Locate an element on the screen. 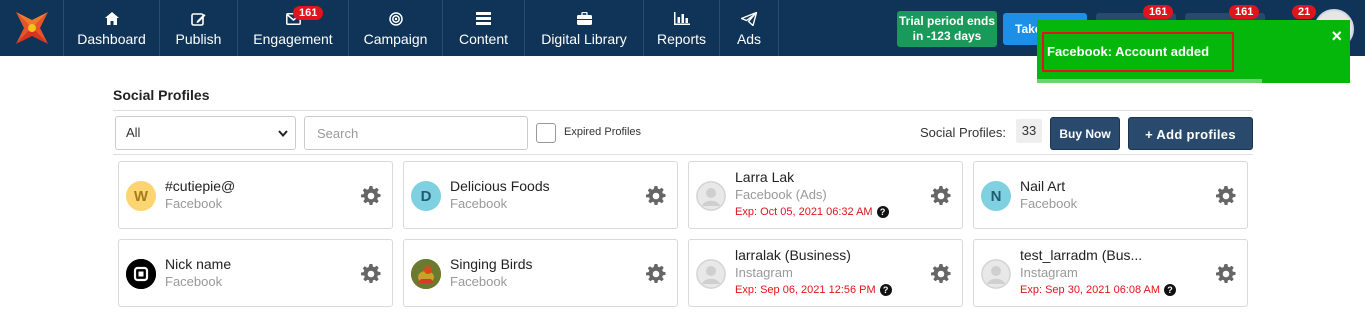  nav-ads: Ads is located at coordinates (749, 28).